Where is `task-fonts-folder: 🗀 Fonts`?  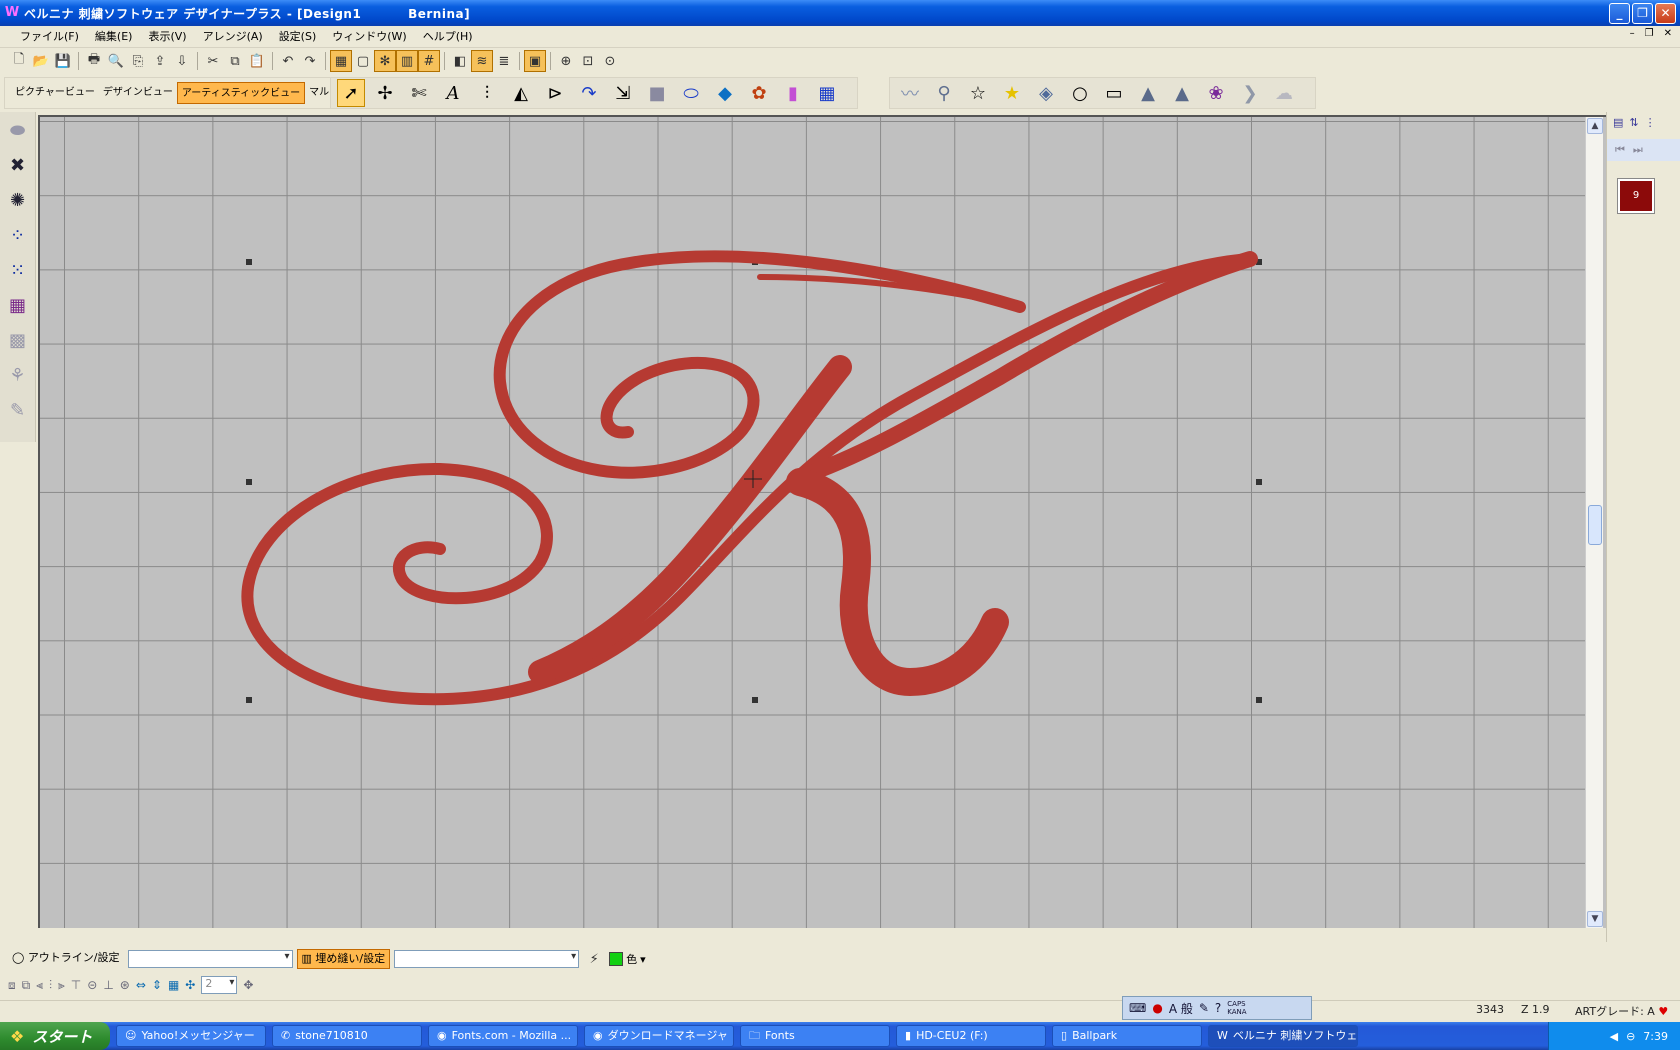 task-fonts-folder: 🗀 Fonts is located at coordinates (815, 1036).